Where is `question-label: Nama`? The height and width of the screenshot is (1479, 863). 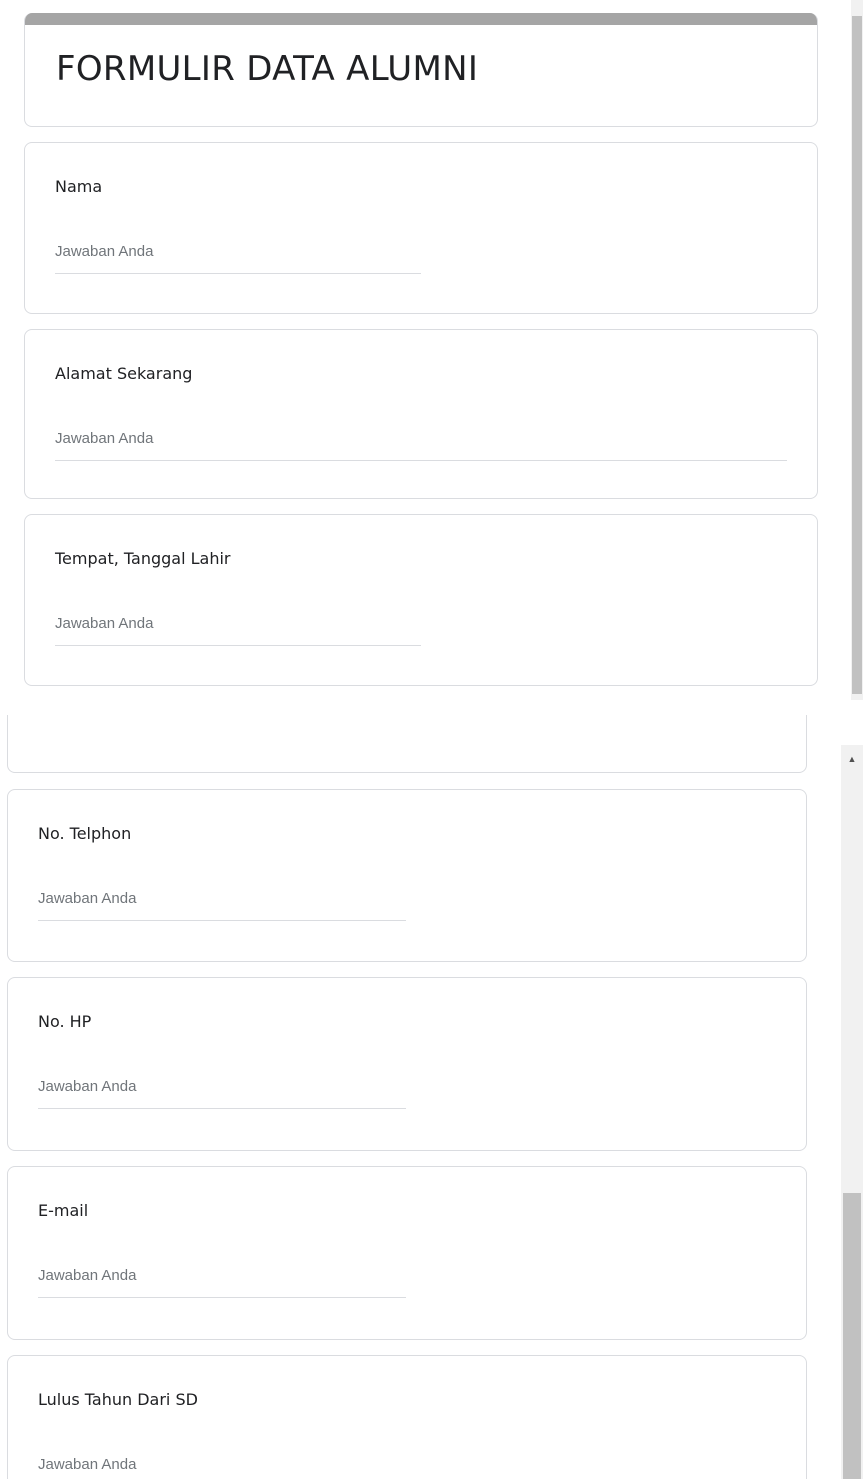
question-label: Nama is located at coordinates (79, 186).